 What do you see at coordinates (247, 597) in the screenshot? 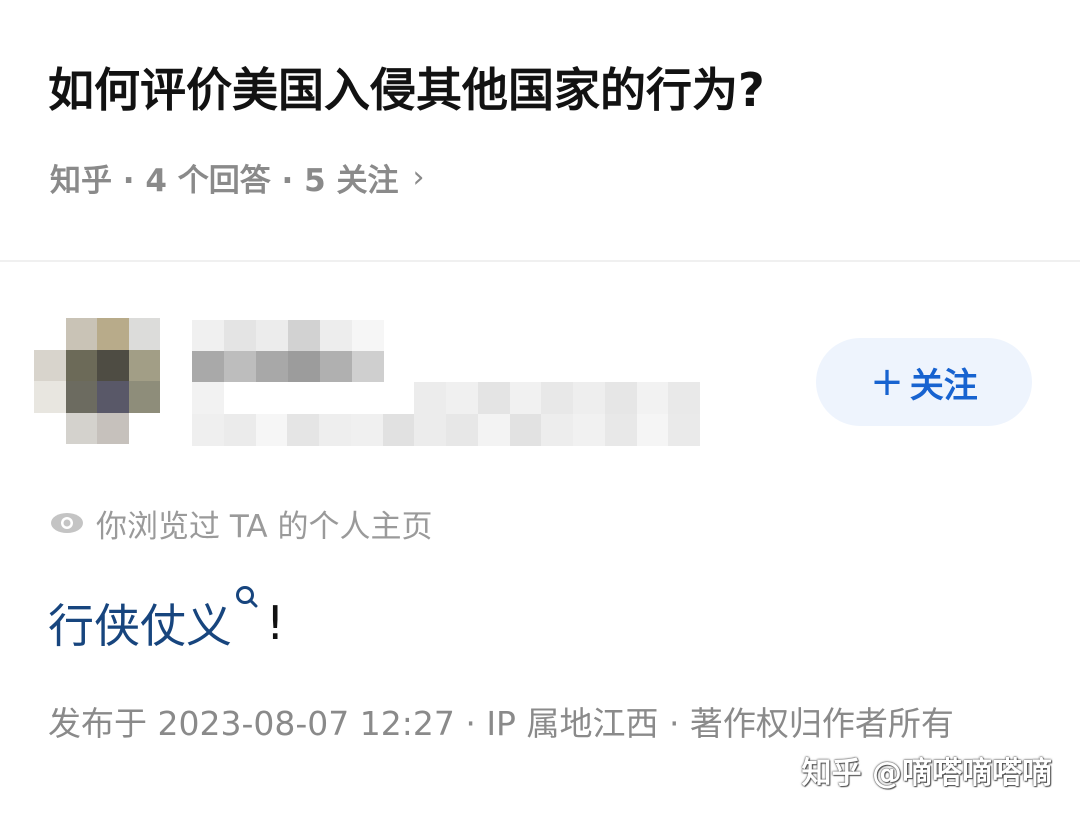
I see `search-icon` at bounding box center [247, 597].